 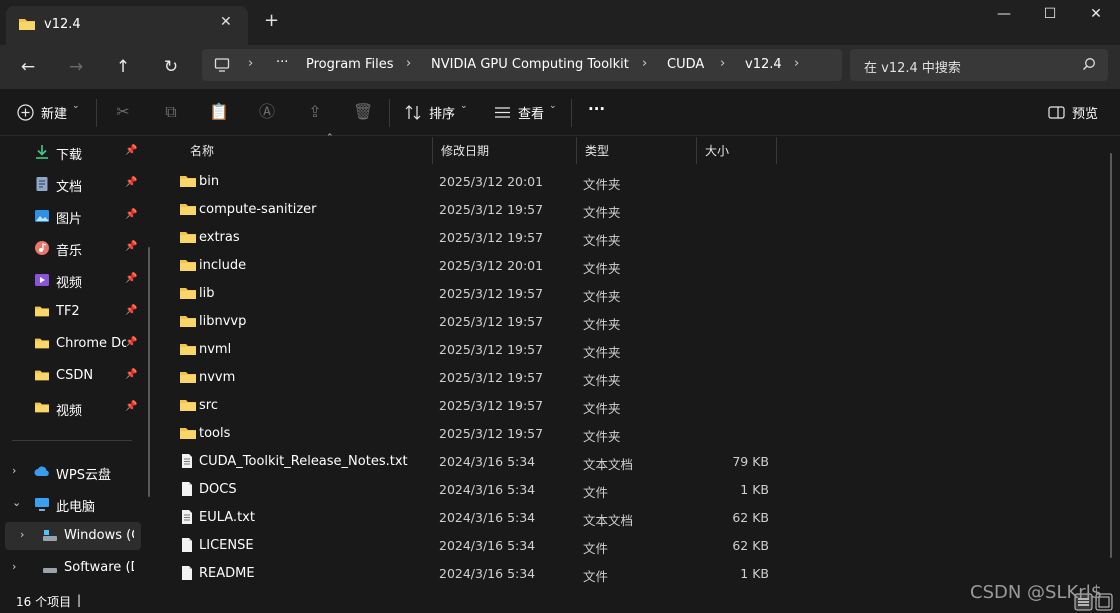 I want to click on breadcrumb-cuda: CUDA, so click(x=685, y=64).